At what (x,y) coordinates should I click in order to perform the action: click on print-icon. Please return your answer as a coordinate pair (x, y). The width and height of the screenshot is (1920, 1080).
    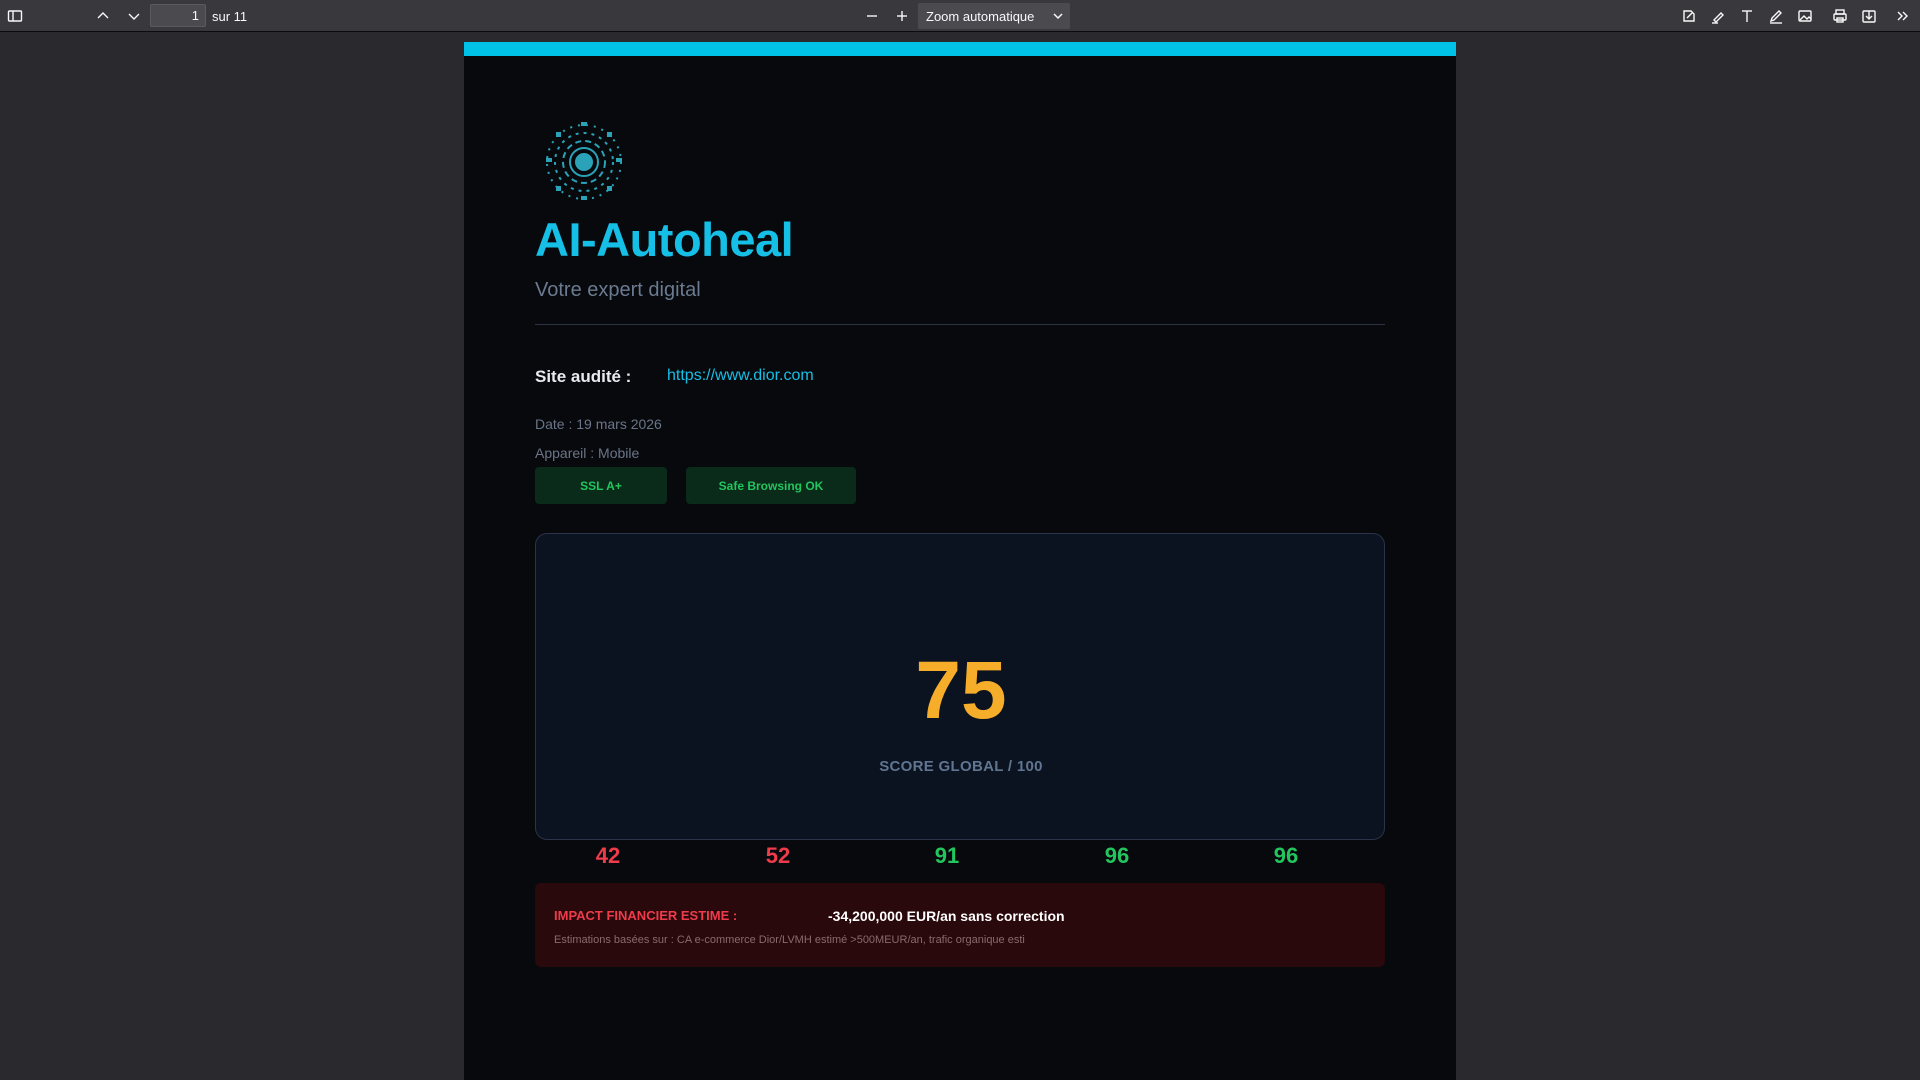
    Looking at the image, I should click on (1840, 16).